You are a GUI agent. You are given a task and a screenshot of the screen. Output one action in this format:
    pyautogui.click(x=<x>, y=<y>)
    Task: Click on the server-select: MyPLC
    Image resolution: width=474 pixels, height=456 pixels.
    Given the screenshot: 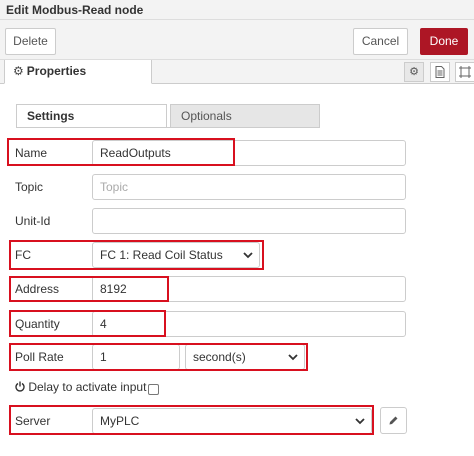 What is the action you would take?
    pyautogui.click(x=232, y=421)
    